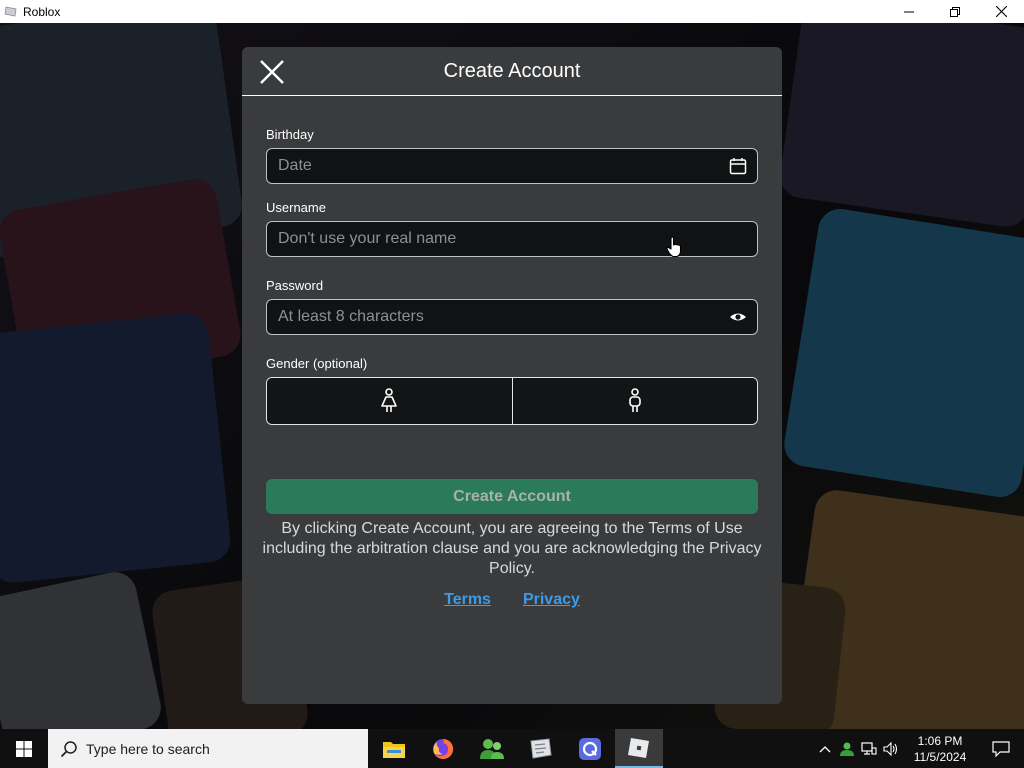 The height and width of the screenshot is (768, 1024). I want to click on taskbar-blue-app, so click(590, 748).